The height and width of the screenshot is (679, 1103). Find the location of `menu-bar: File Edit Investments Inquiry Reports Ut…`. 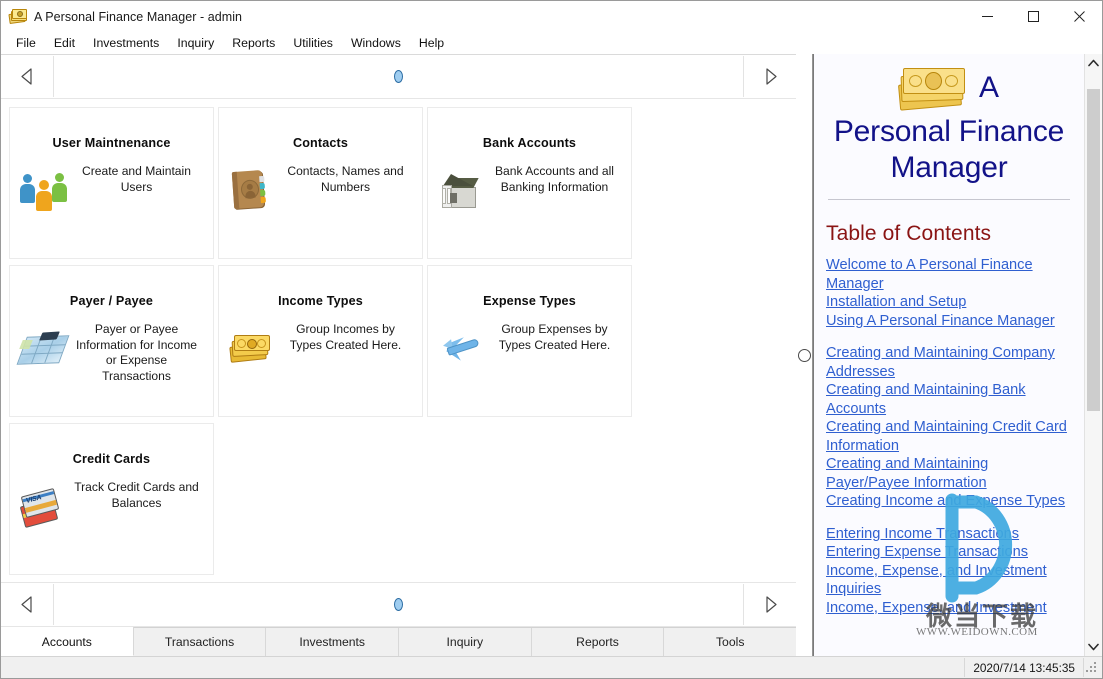

menu-bar: File Edit Investments Inquiry Reports Ut… is located at coordinates (551, 43).